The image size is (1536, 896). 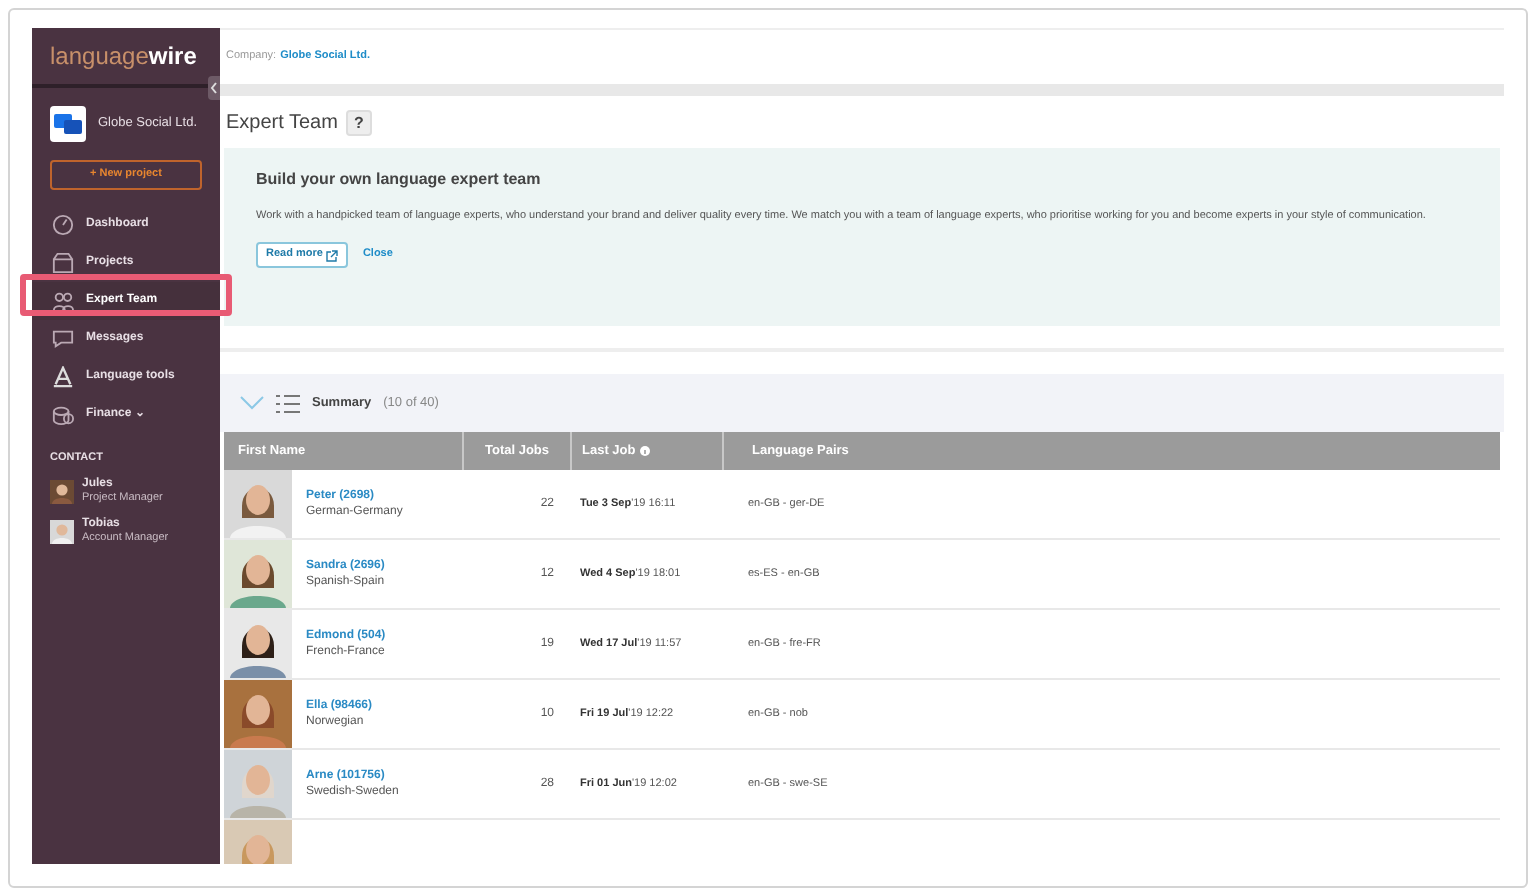 What do you see at coordinates (123, 57) in the screenshot?
I see `logo: languagewire` at bounding box center [123, 57].